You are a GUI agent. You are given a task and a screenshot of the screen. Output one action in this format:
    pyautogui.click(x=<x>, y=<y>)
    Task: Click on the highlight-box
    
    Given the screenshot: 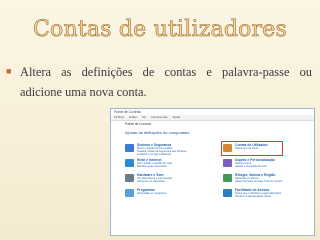 What is the action you would take?
    pyautogui.click(x=252, y=148)
    